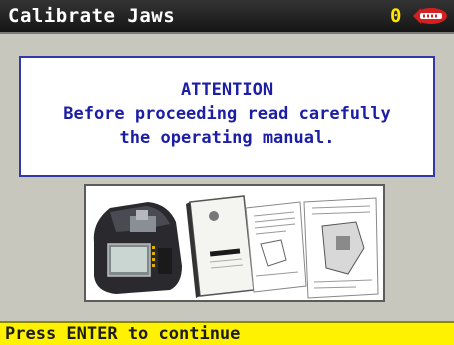  I want to click on brand-logo-icon, so click(430, 16).